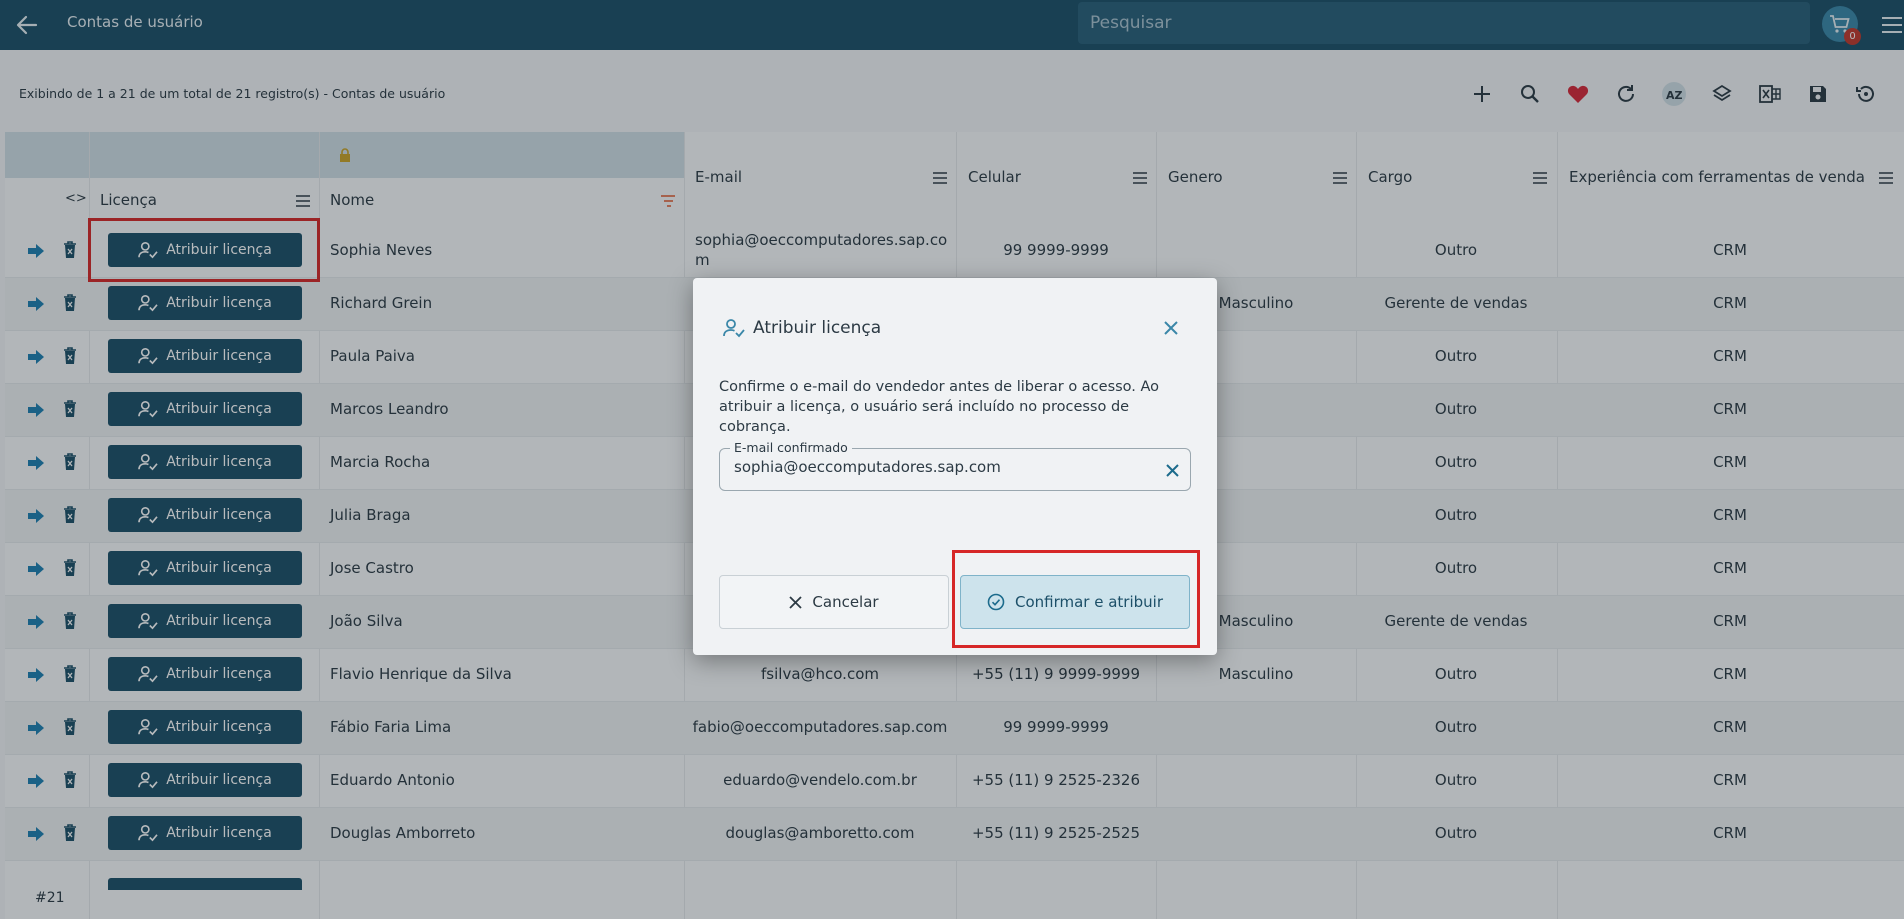 The image size is (1904, 919). I want to click on dialog-close-button, so click(1171, 328).